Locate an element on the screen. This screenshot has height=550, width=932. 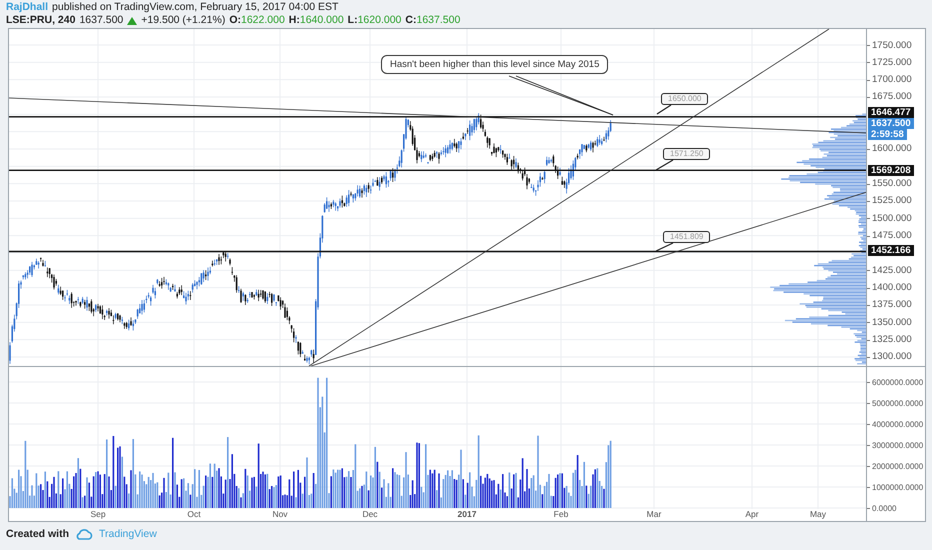
price-axis-label: 1300.000 is located at coordinates (892, 356).